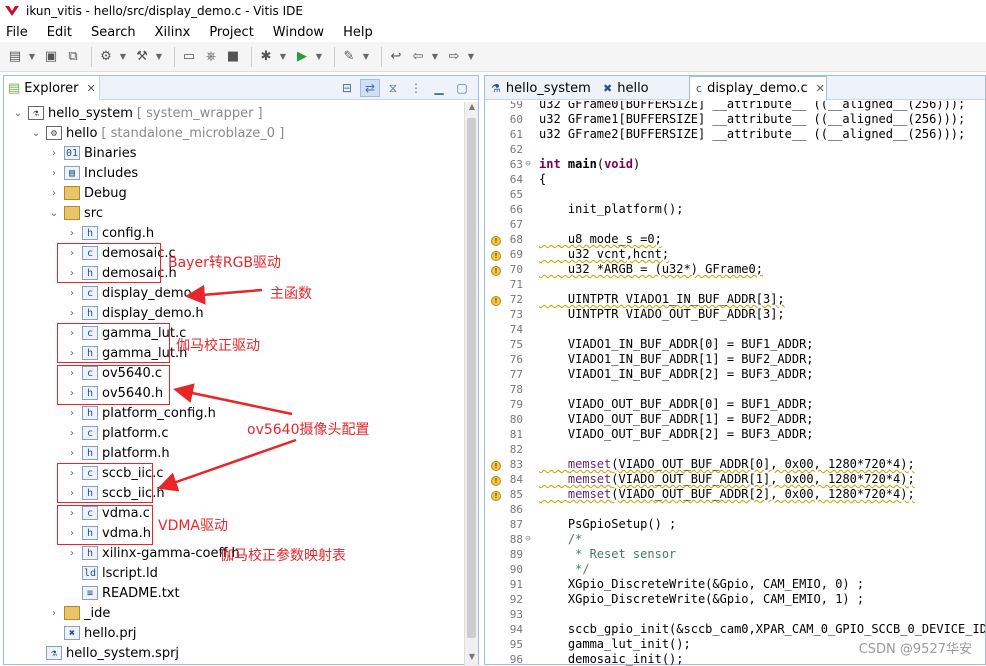 The height and width of the screenshot is (666, 986). What do you see at coordinates (173, 32) in the screenshot?
I see `menu-xilinx: Xilinx` at bounding box center [173, 32].